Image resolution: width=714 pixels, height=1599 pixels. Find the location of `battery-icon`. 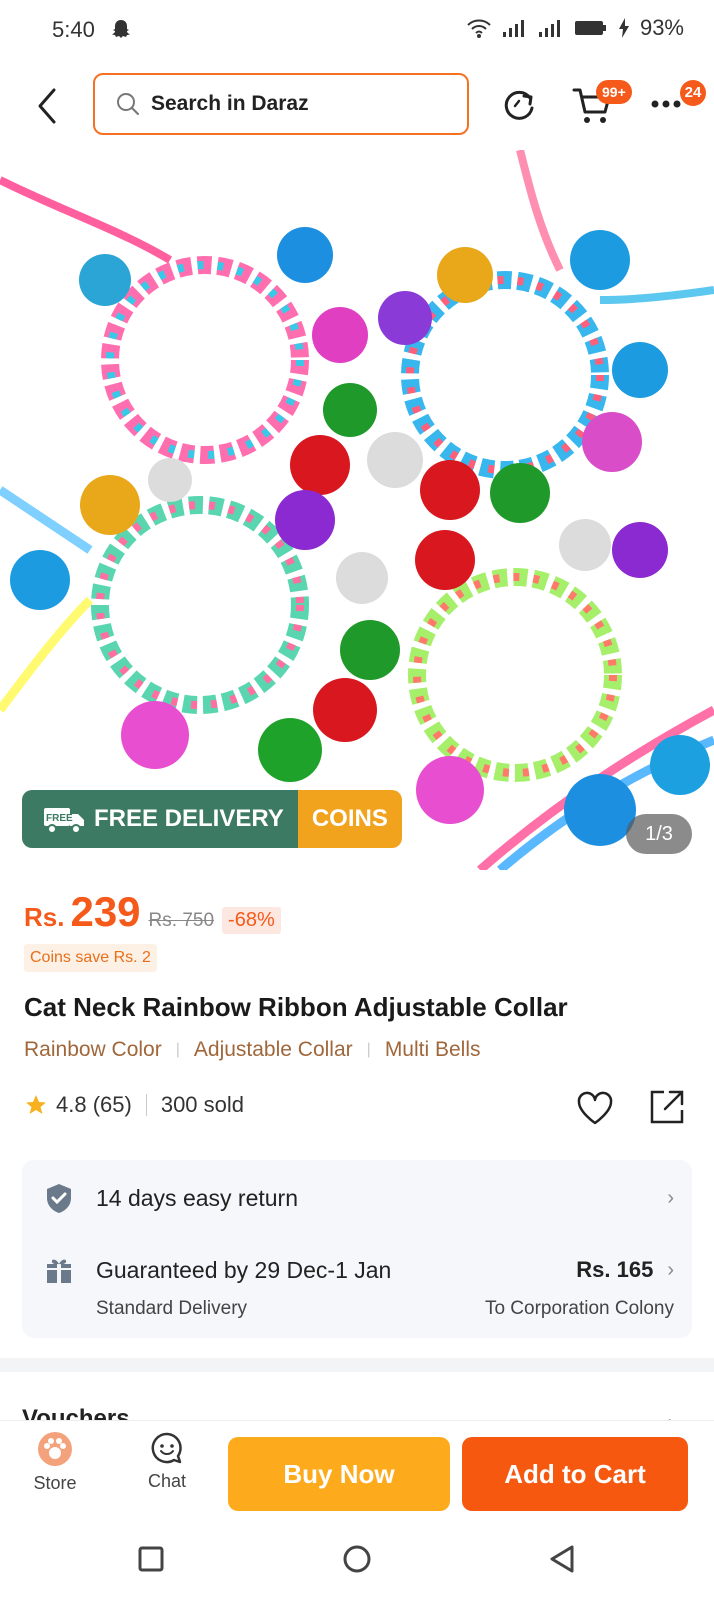

battery-icon is located at coordinates (590, 28).